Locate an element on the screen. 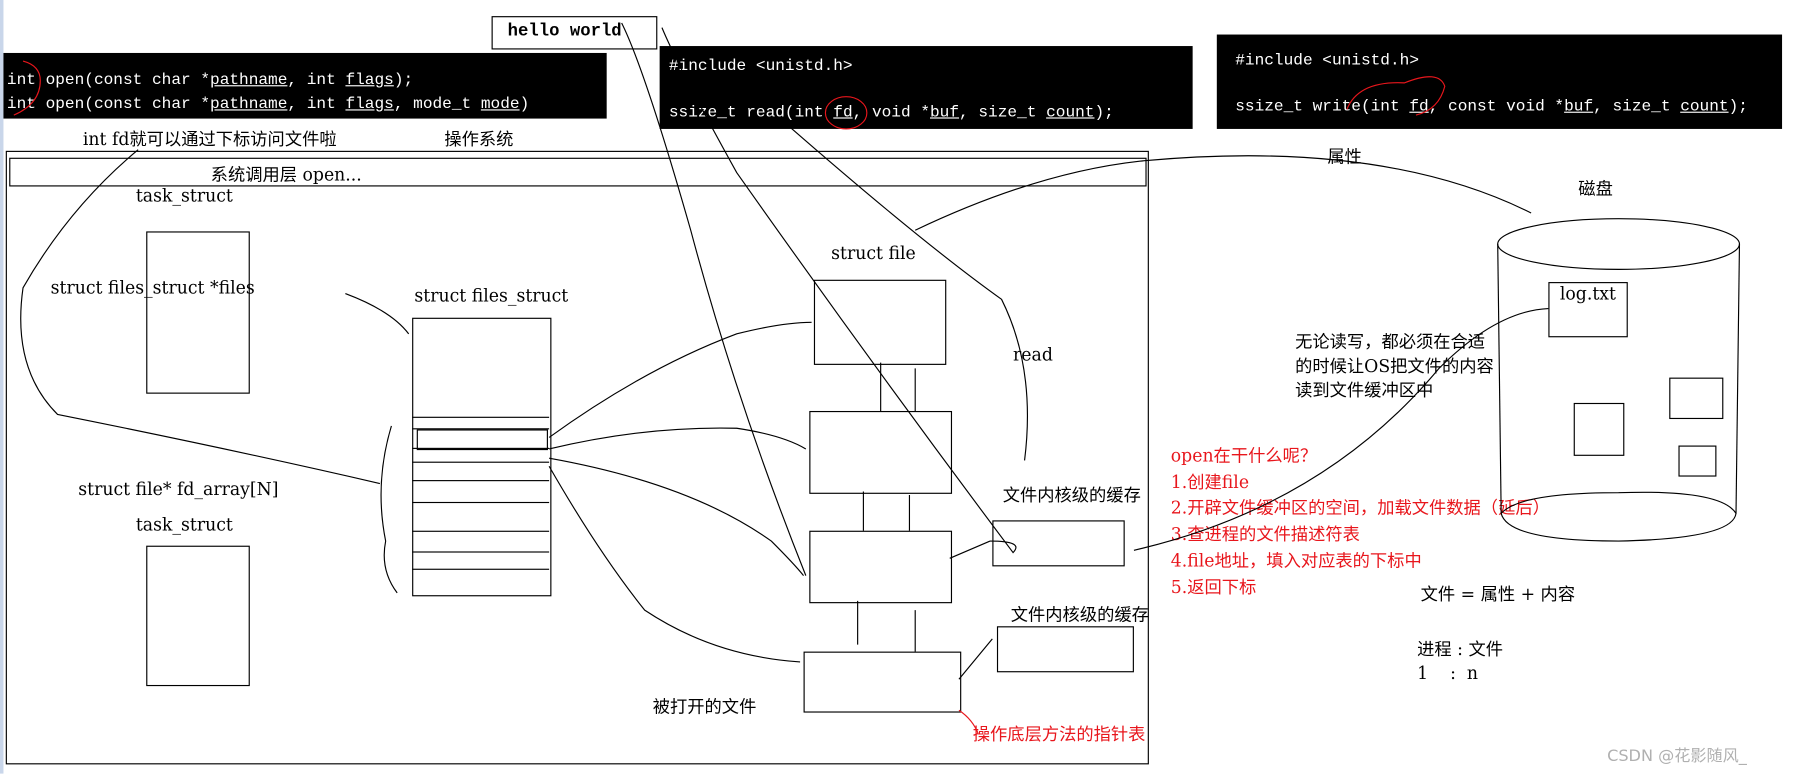 Image resolution: width=1805 pixels, height=774 pixels. red-circle-fd is located at coordinates (846, 113).